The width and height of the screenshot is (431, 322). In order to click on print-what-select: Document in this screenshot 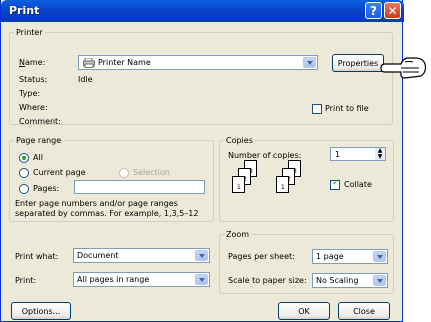, I will do `click(141, 255)`.